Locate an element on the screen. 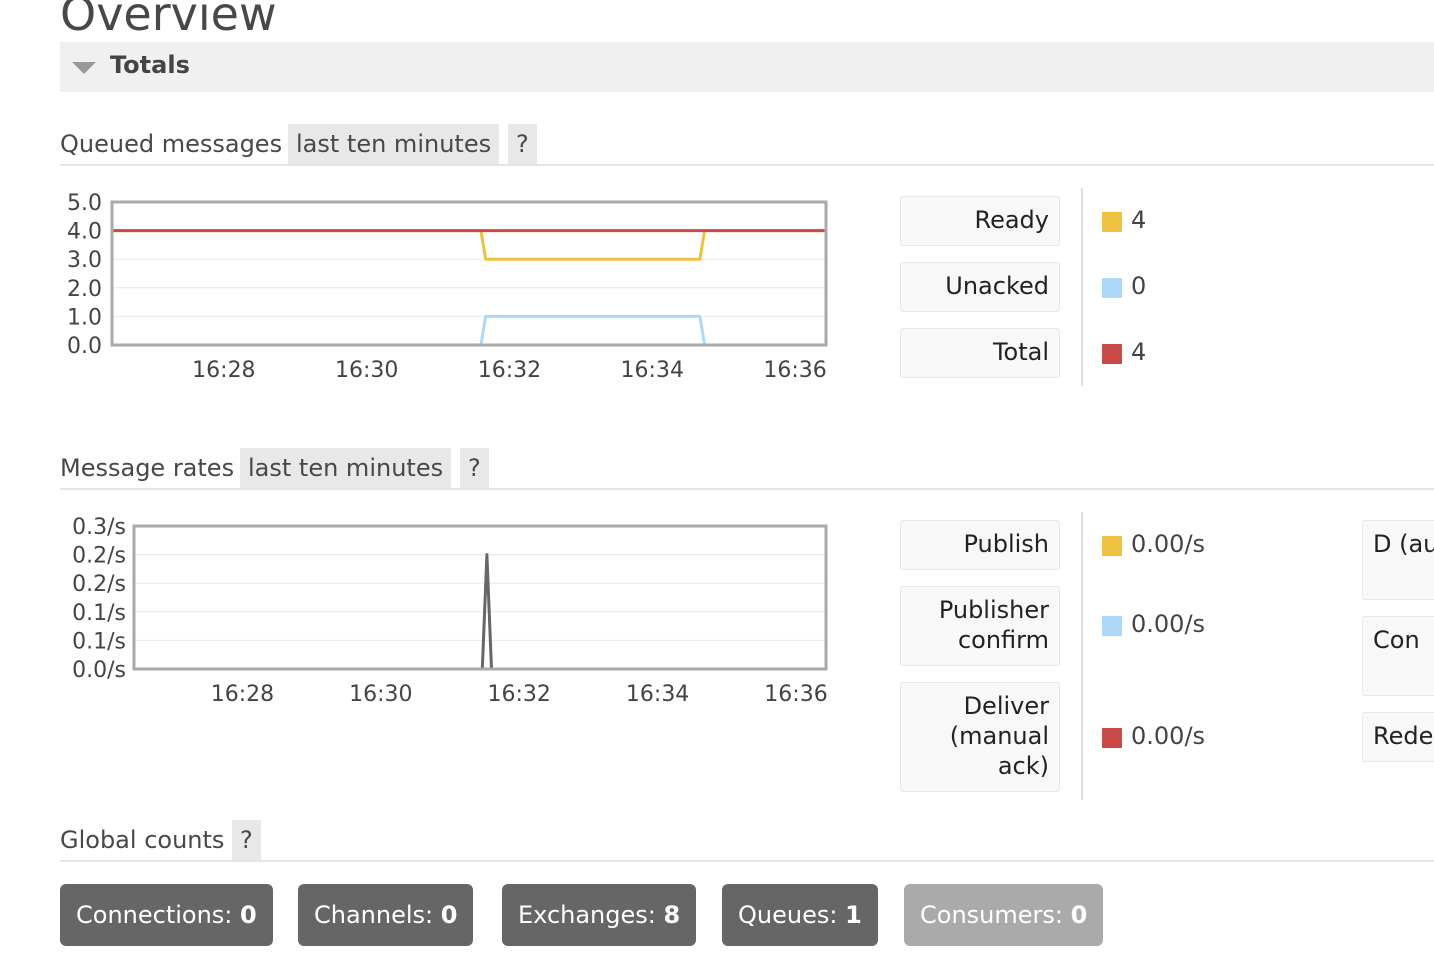  ready-value: 4 is located at coordinates (1139, 220).